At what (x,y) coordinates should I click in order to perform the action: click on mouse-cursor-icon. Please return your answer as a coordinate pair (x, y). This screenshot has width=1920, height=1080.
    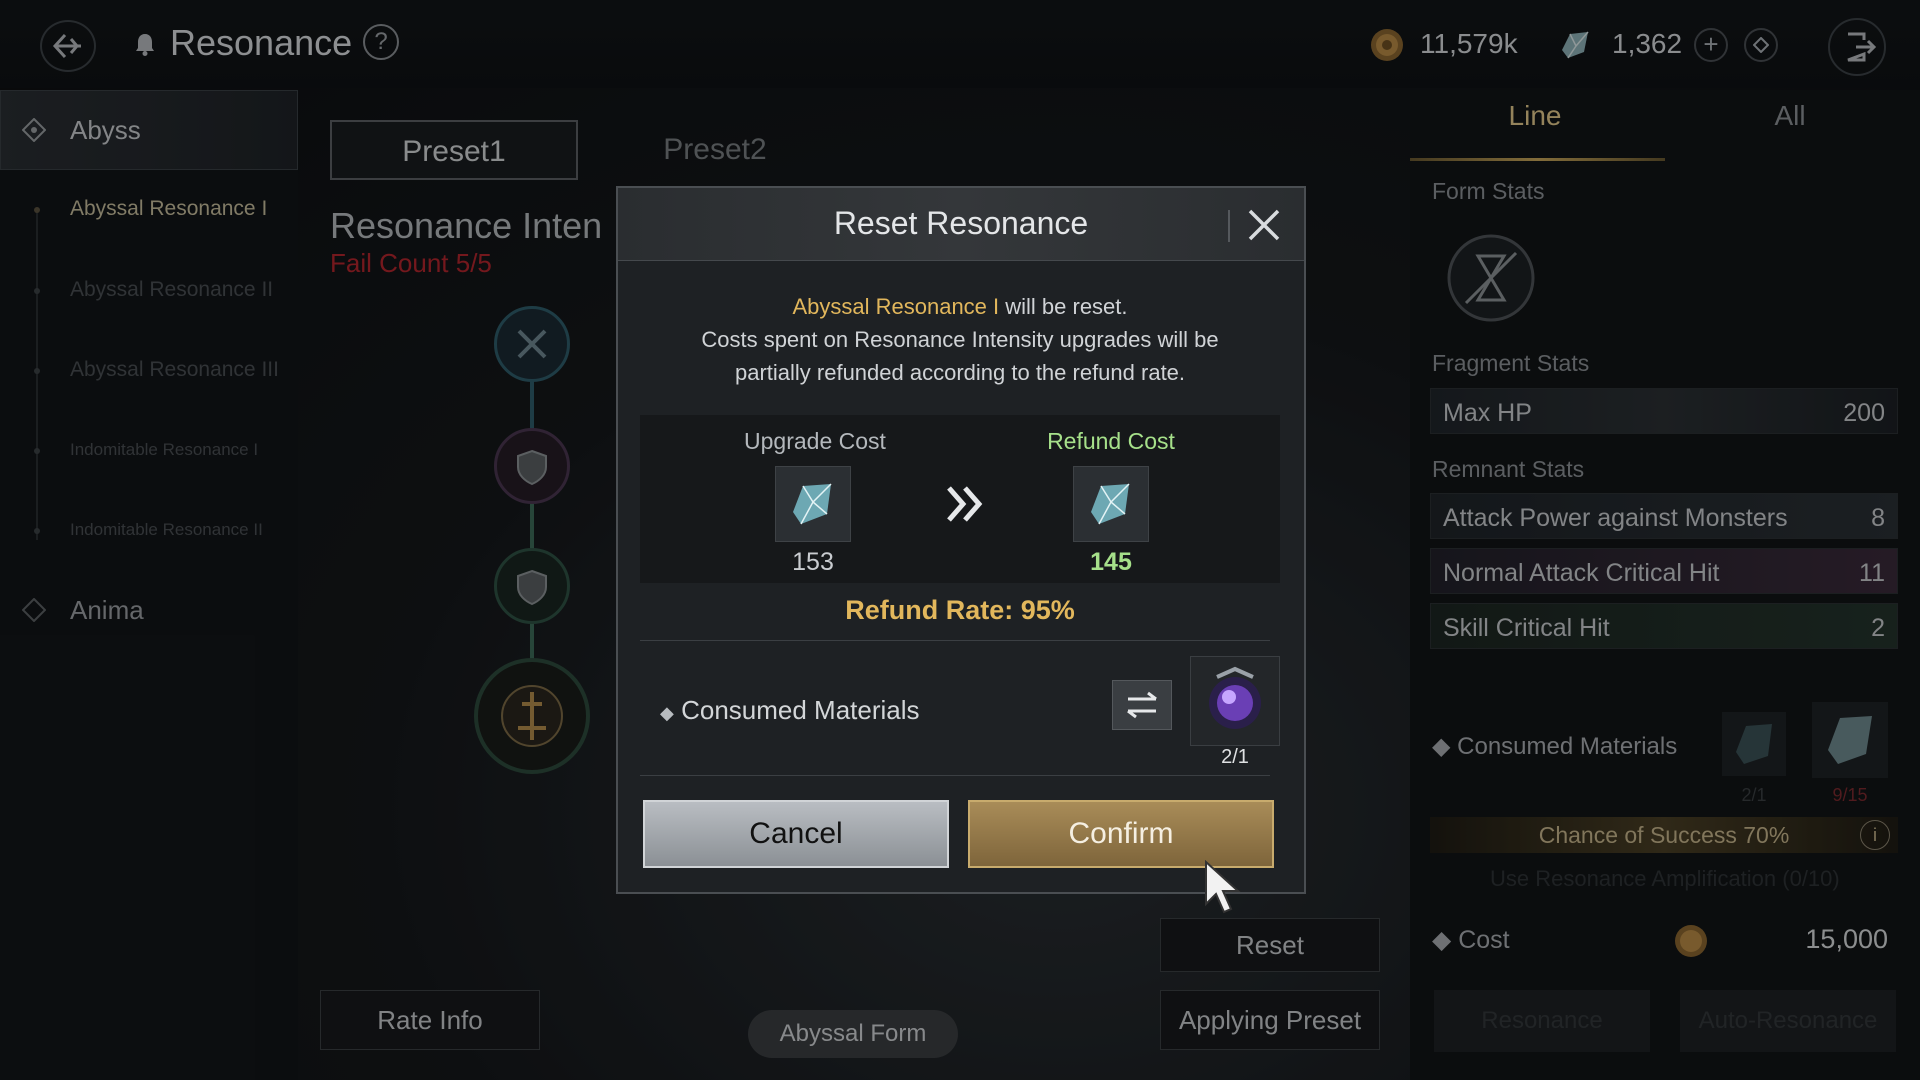
    Looking at the image, I should click on (1223, 887).